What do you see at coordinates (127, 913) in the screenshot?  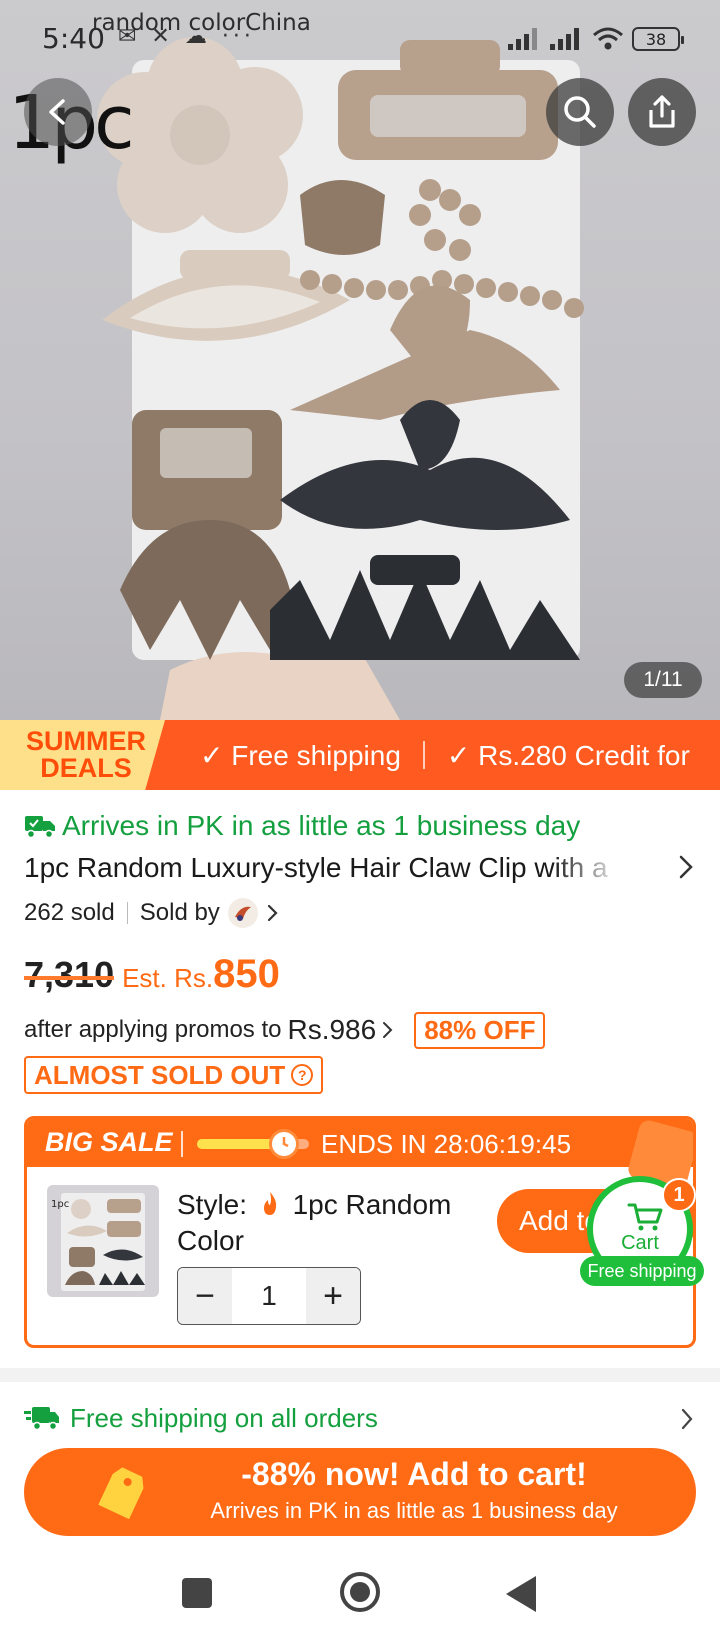 I see `sold-divider` at bounding box center [127, 913].